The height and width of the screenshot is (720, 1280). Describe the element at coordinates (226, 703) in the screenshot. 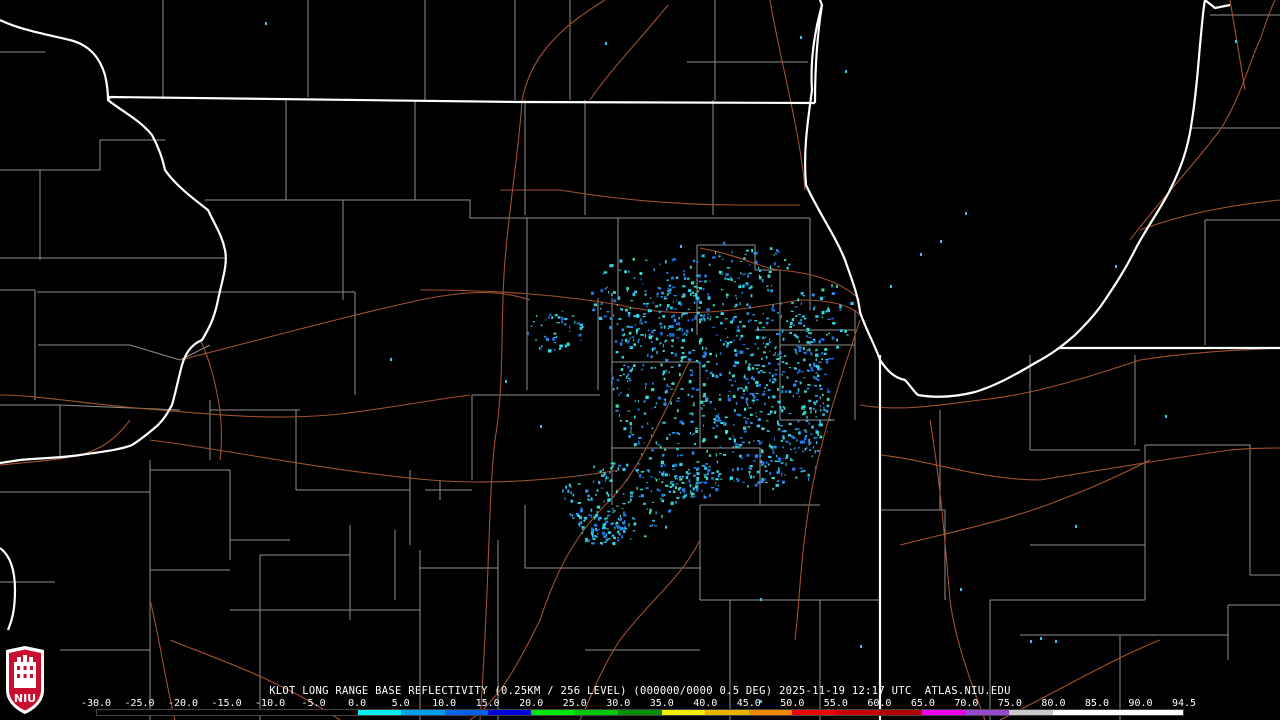

I see `scale-label: -15.0` at that location.